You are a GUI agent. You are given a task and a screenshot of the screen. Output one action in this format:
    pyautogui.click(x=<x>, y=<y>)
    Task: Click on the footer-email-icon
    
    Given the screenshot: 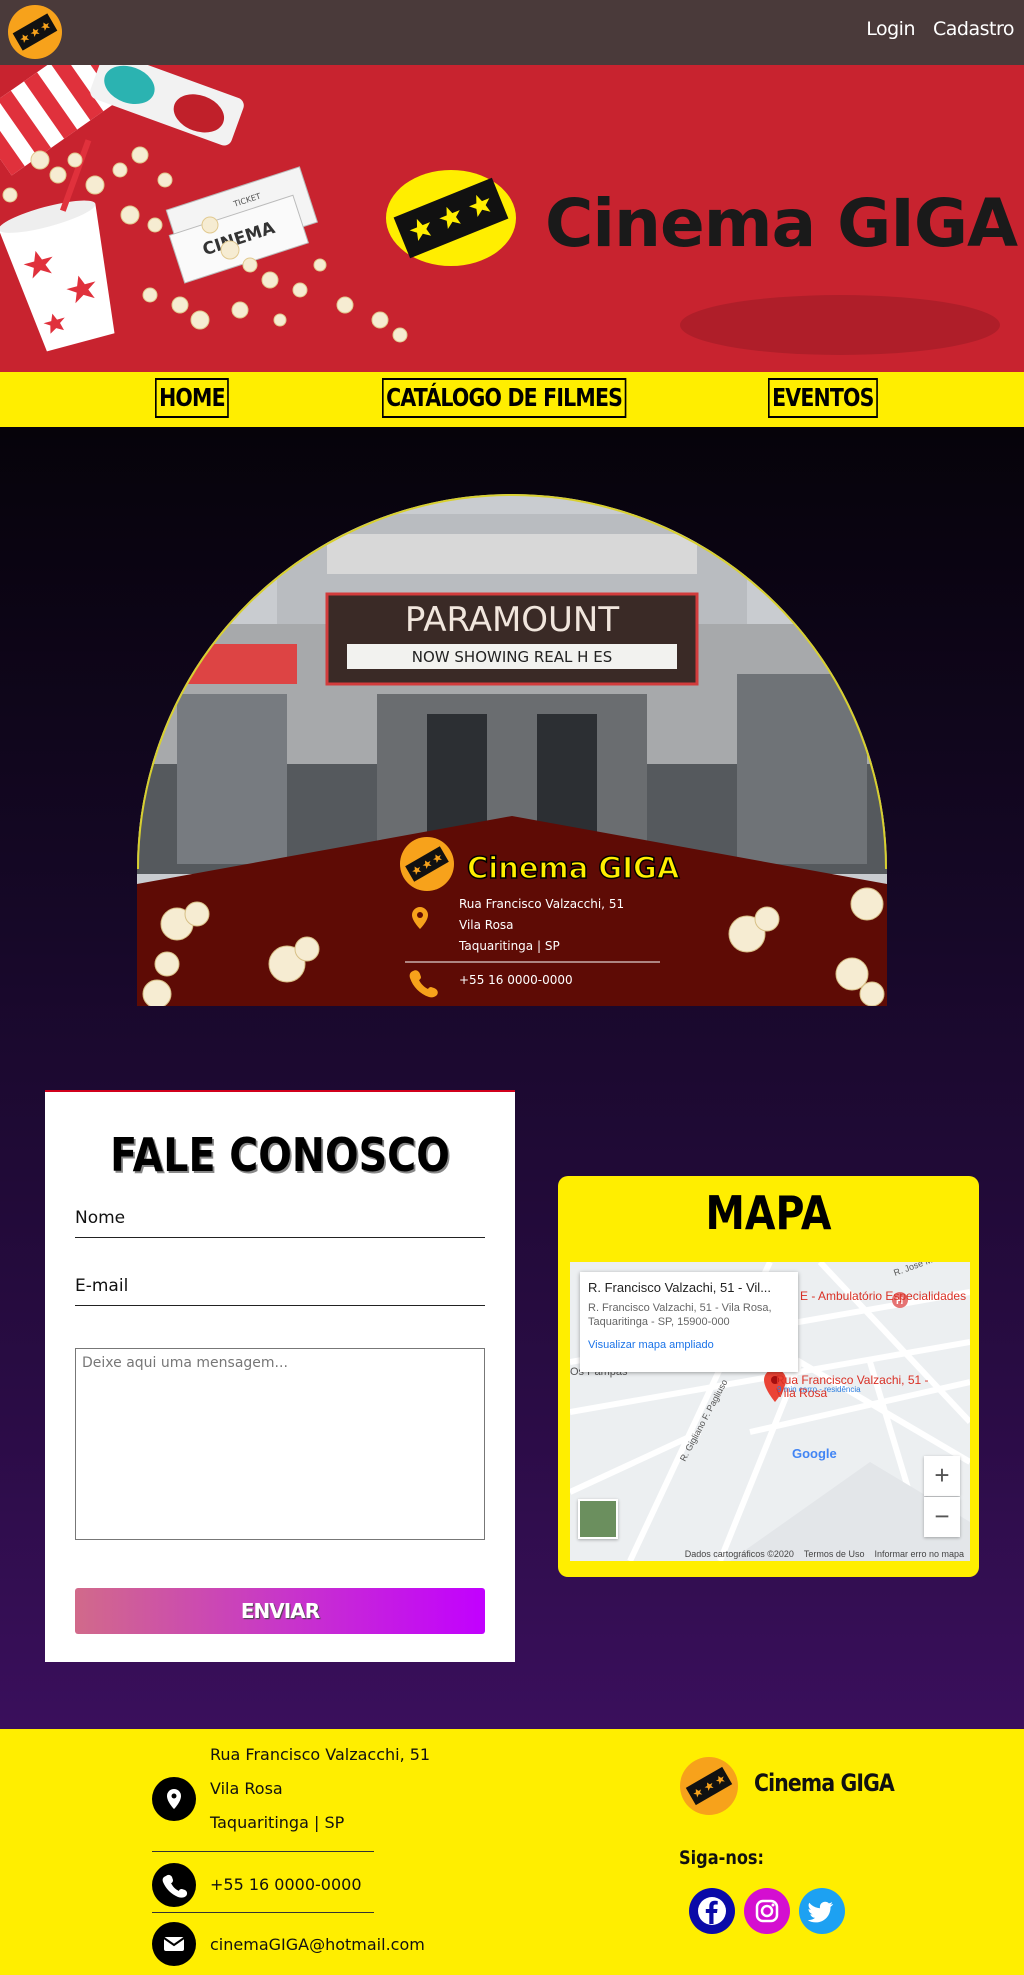 What is the action you would take?
    pyautogui.click(x=174, y=1944)
    